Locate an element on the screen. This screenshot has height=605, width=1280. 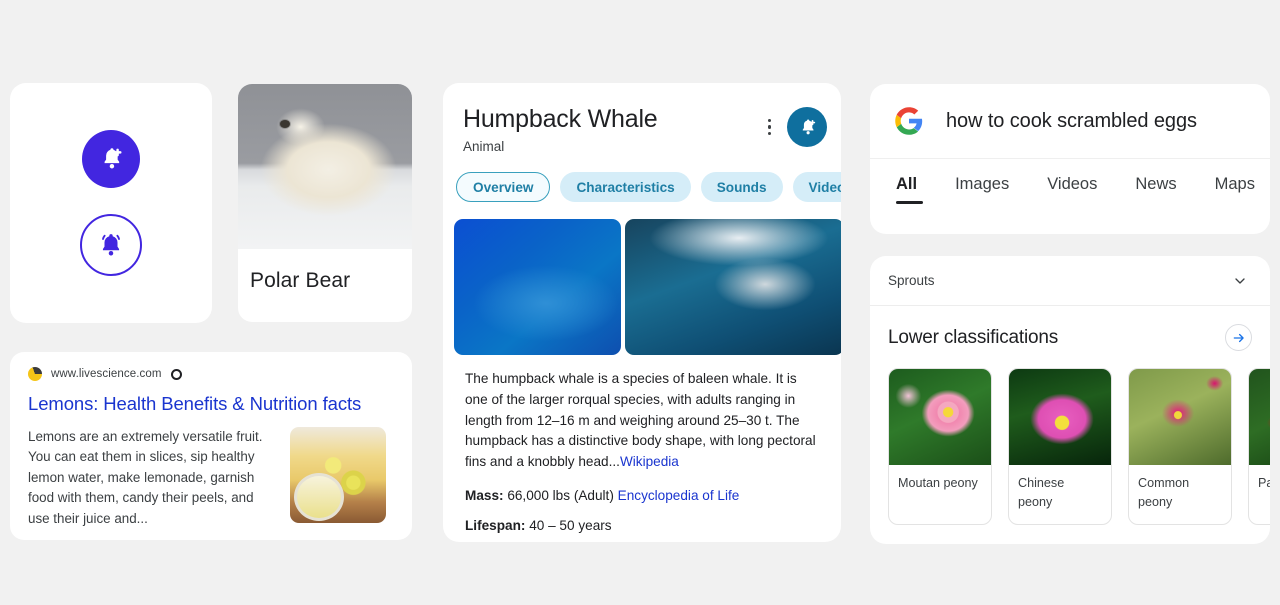
chip-sounds: Sounds is located at coordinates (741, 187).